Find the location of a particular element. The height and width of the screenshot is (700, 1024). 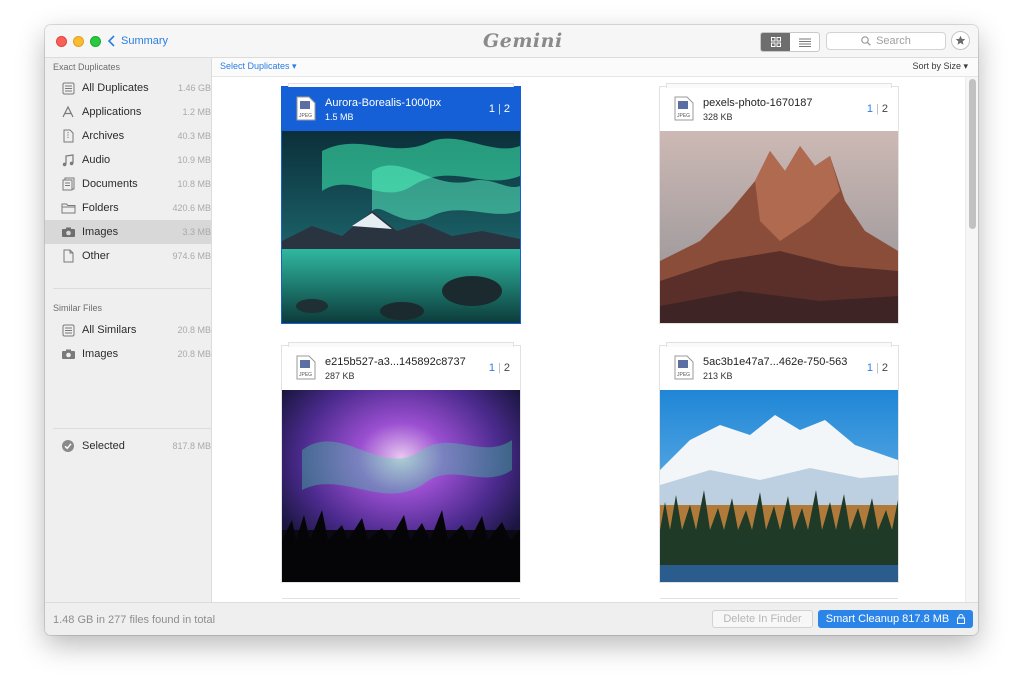

view-mode-toggle is located at coordinates (790, 42).